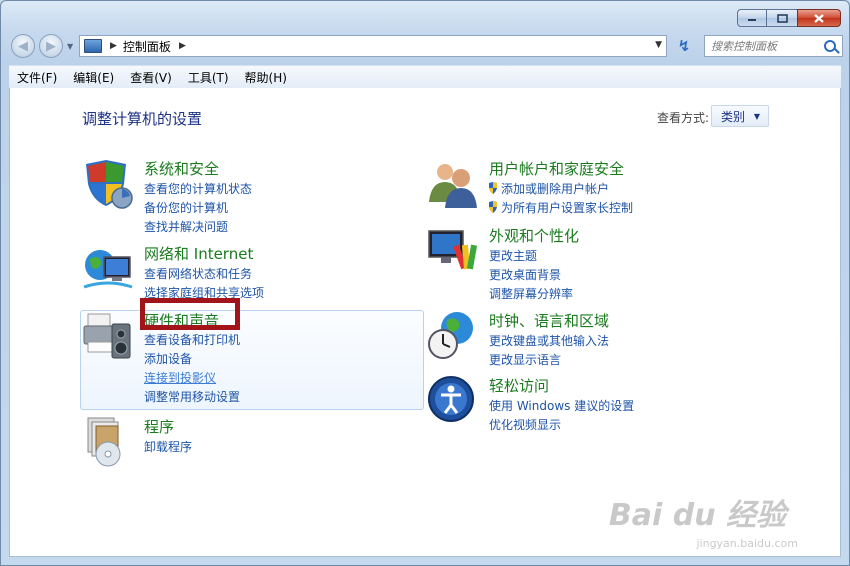 This screenshot has height=566, width=850. I want to click on network-globe-icon, so click(108, 269).